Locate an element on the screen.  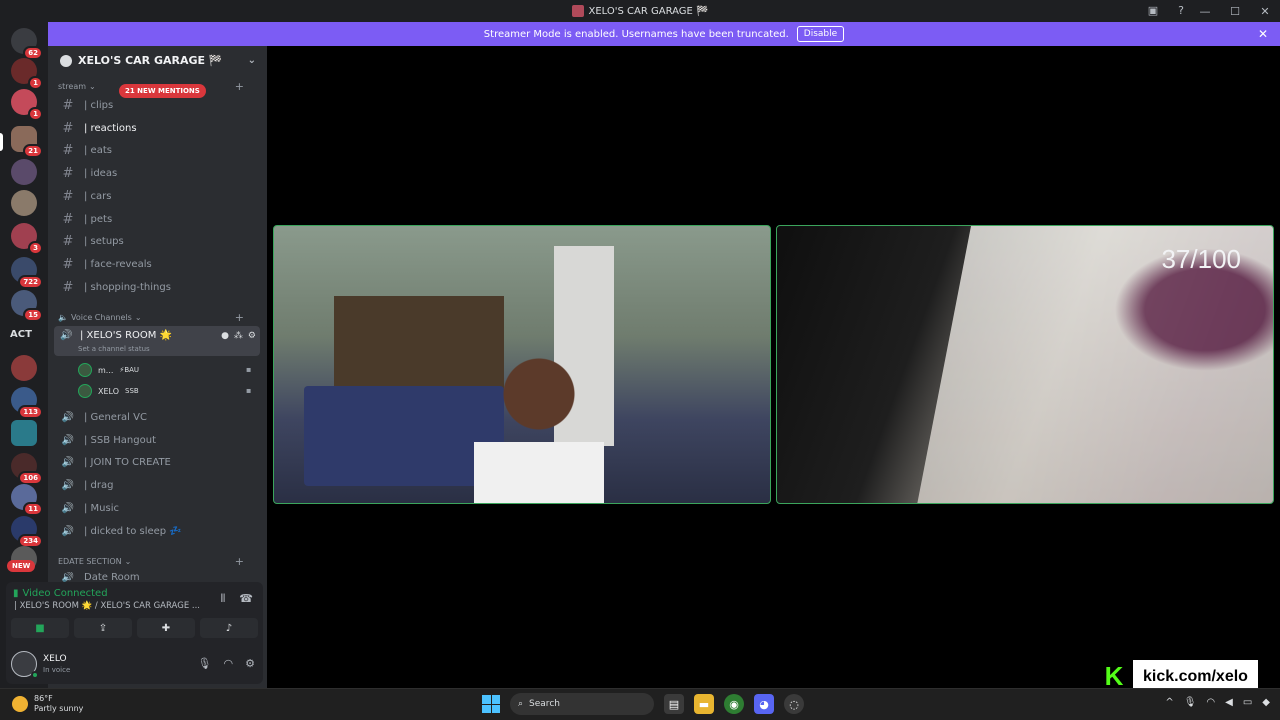
weather-text: Partly sunny is located at coordinates (59, 708).